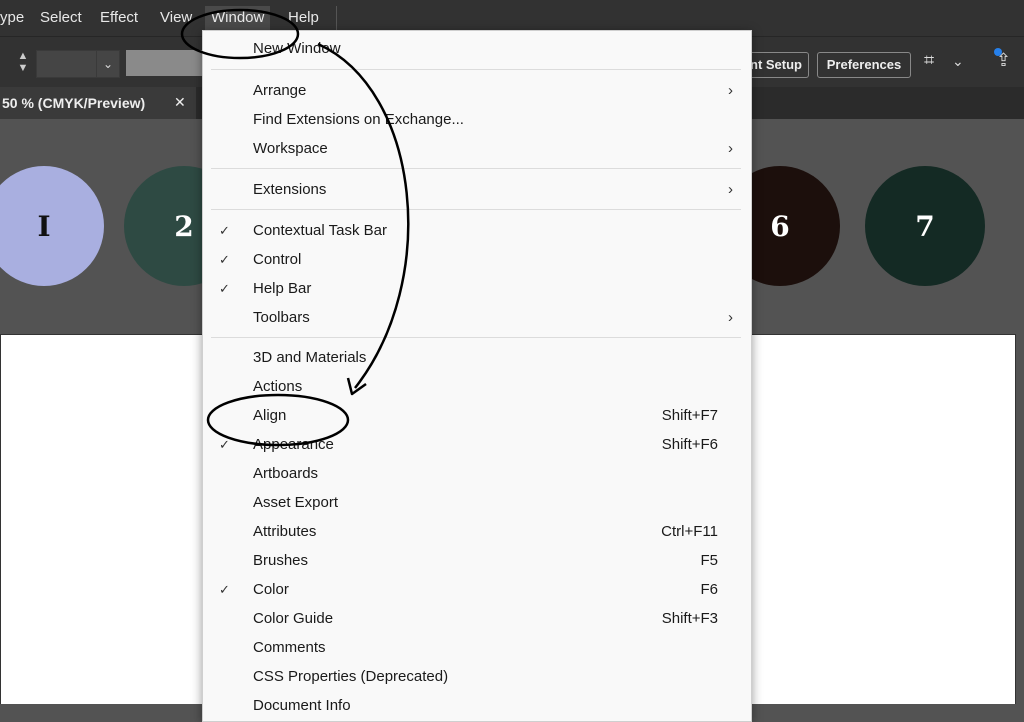 This screenshot has width=1024, height=722. What do you see at coordinates (277, 259) in the screenshot?
I see `menu-item-label: Control` at bounding box center [277, 259].